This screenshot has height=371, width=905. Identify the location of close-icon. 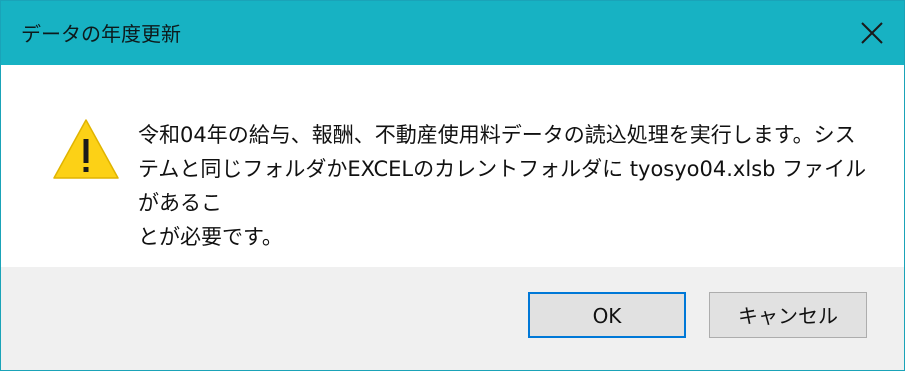
(872, 33).